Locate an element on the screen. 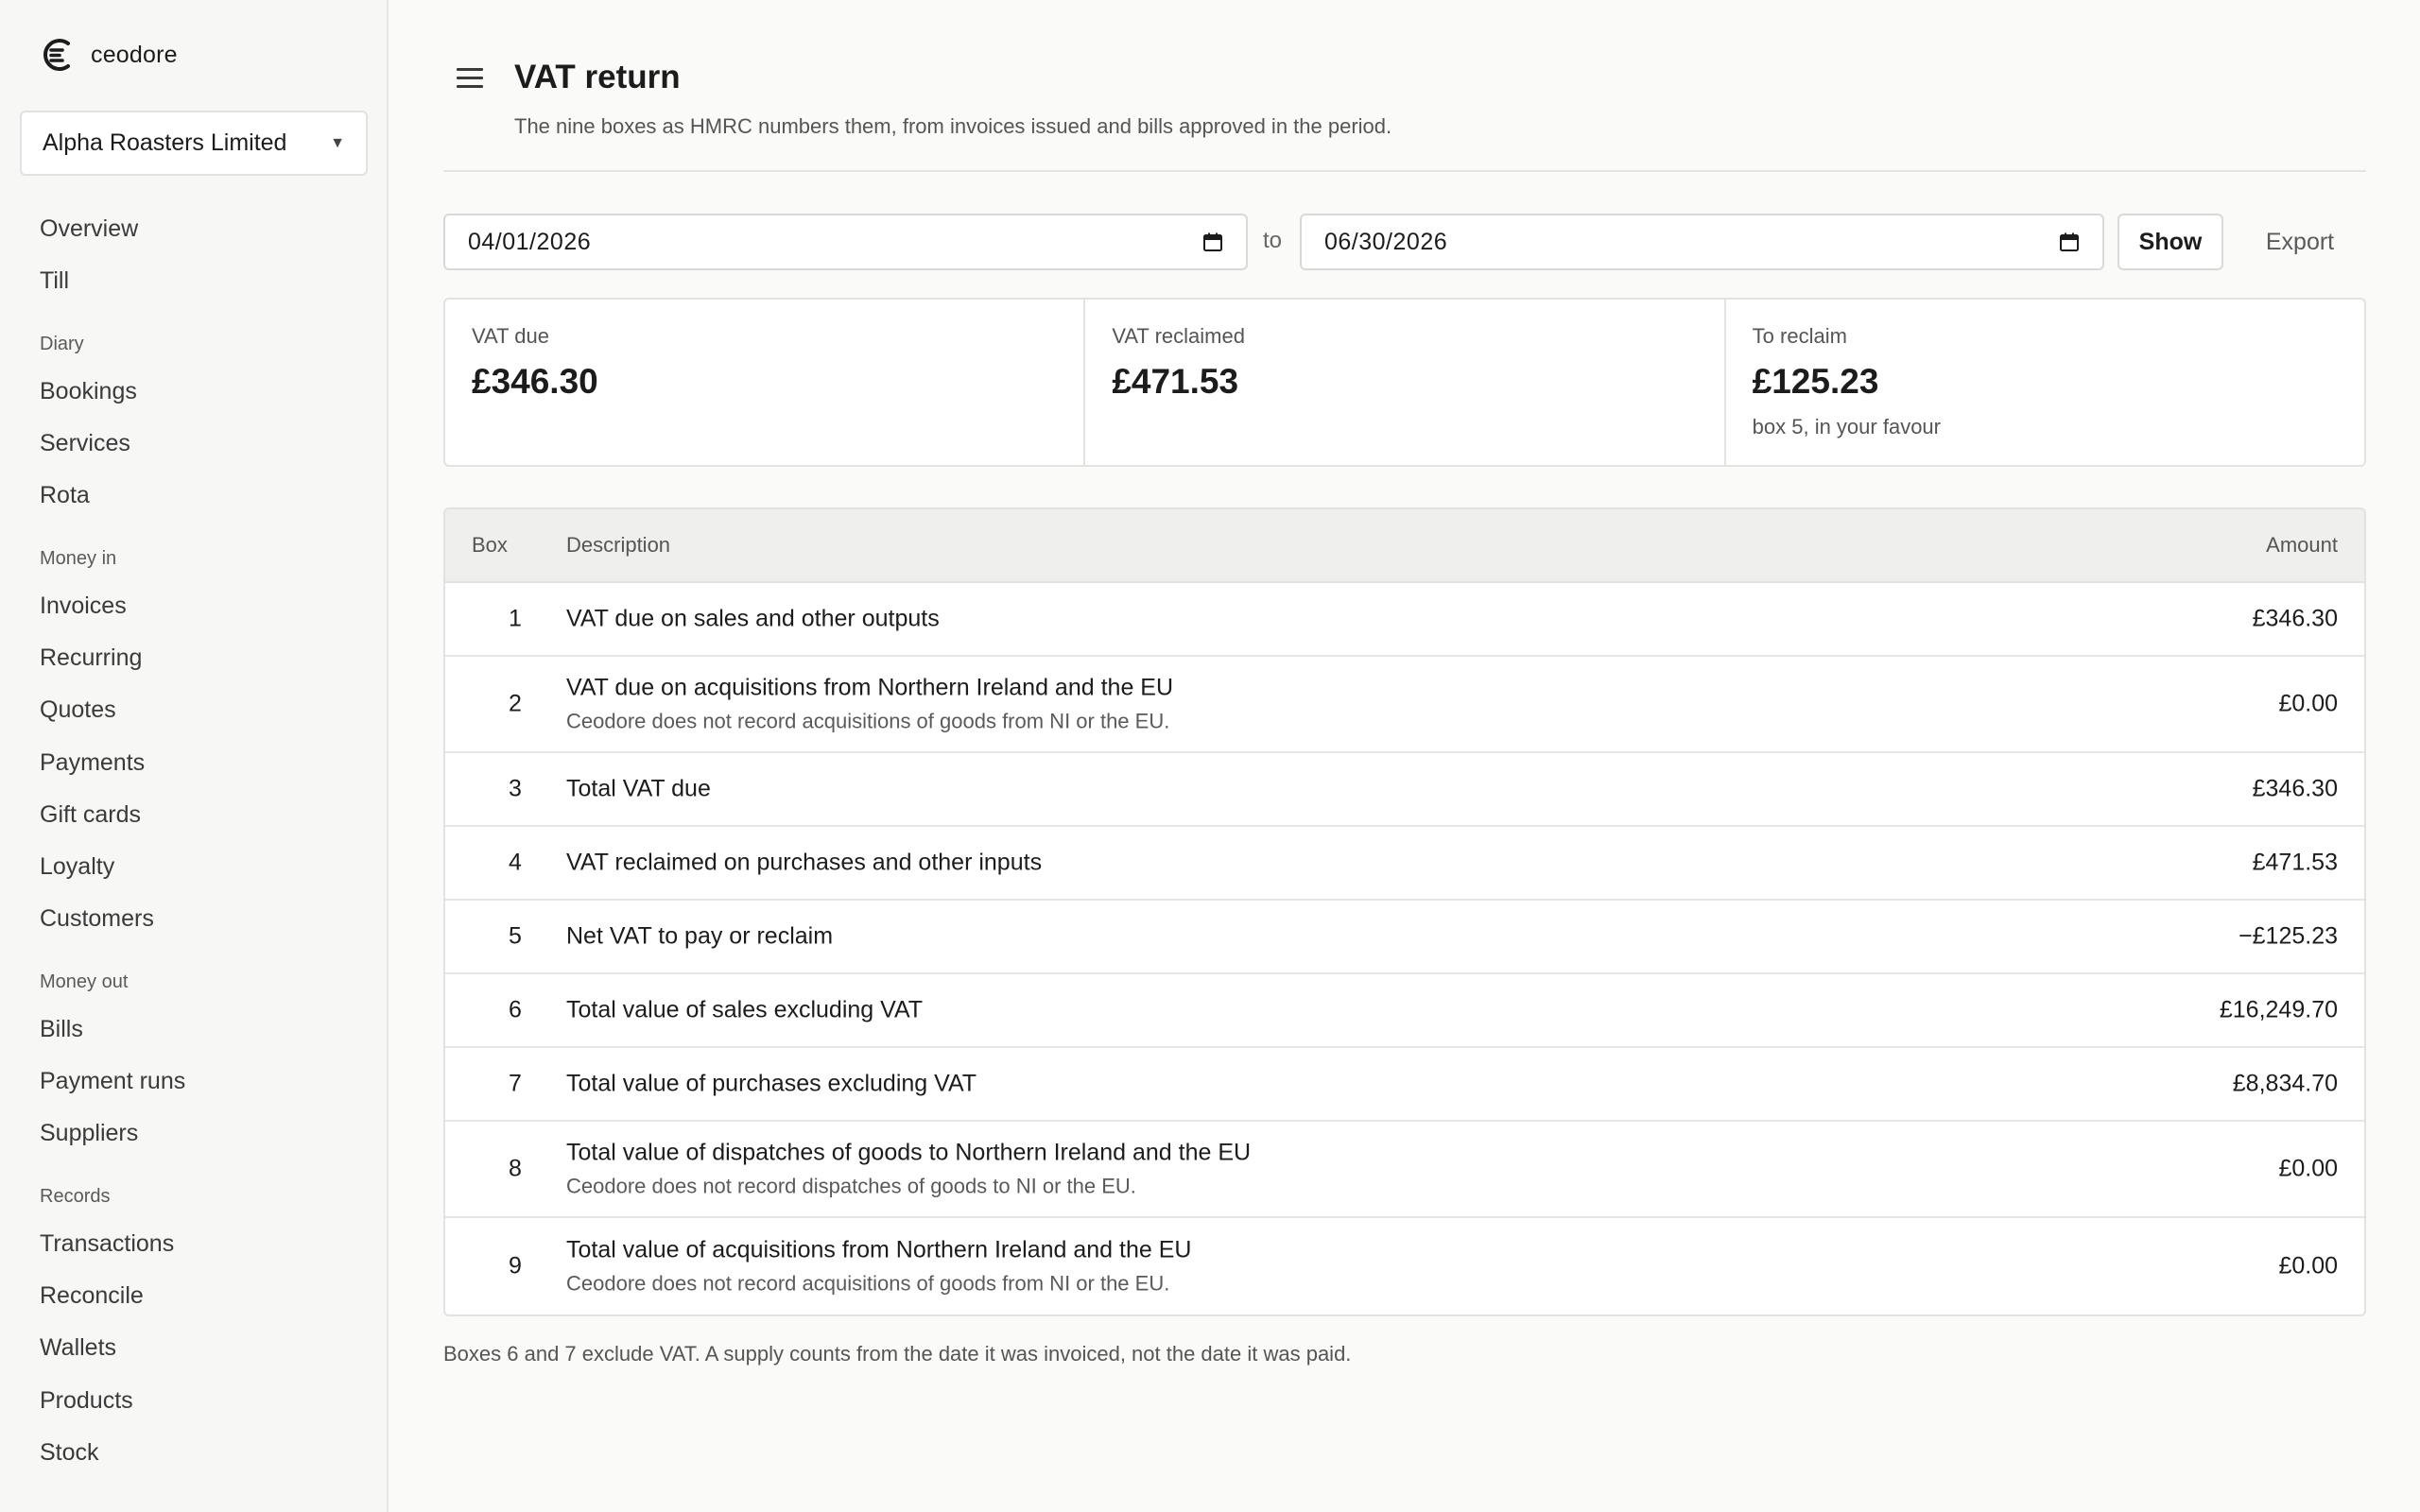 The height and width of the screenshot is (1512, 2420). brand-name: ceodore is located at coordinates (134, 54).